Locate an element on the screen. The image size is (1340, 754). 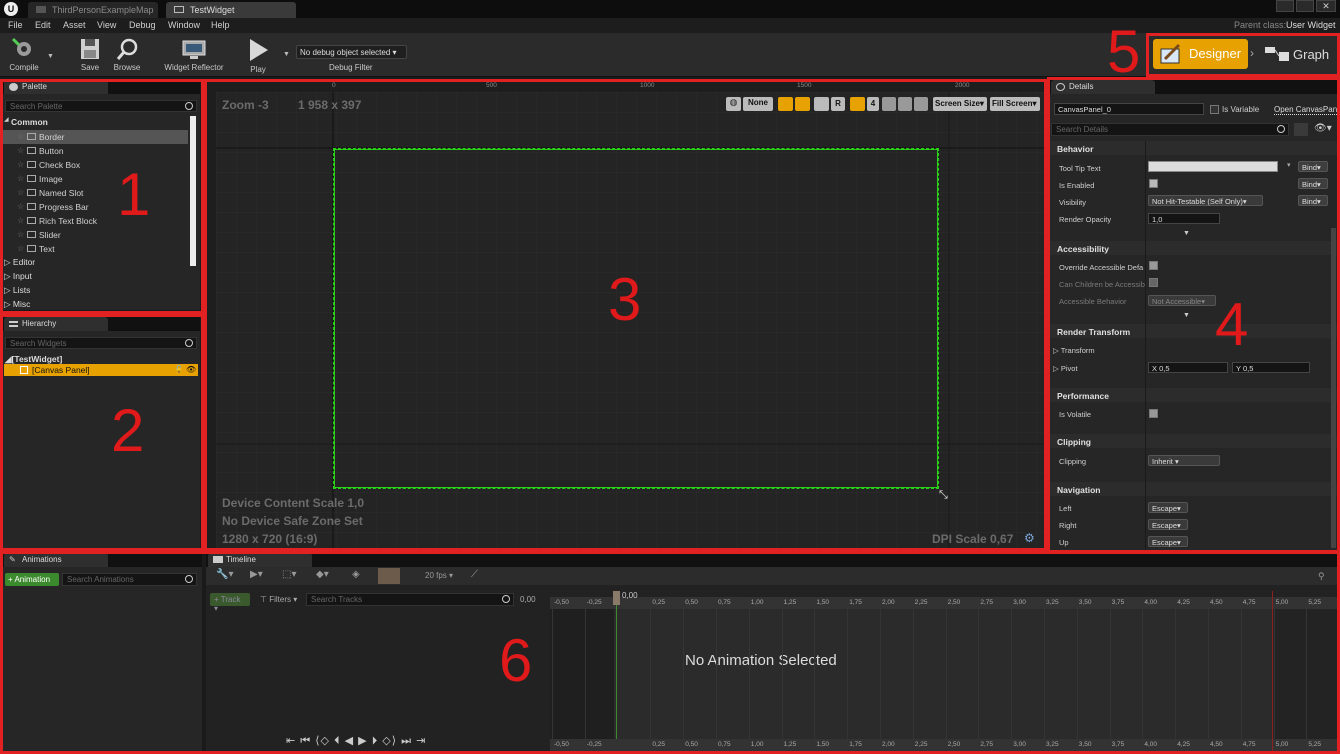
step-forward-frame-icon: ⏵ is located at coordinates (375, 741).